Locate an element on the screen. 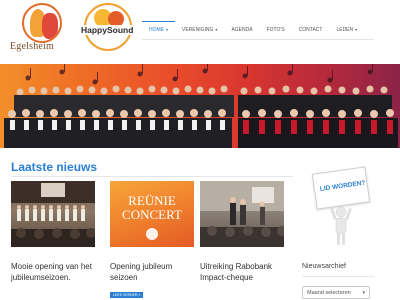 The height and width of the screenshot is (300, 400). news-section-title: Laatste nieuws is located at coordinates (54, 167).